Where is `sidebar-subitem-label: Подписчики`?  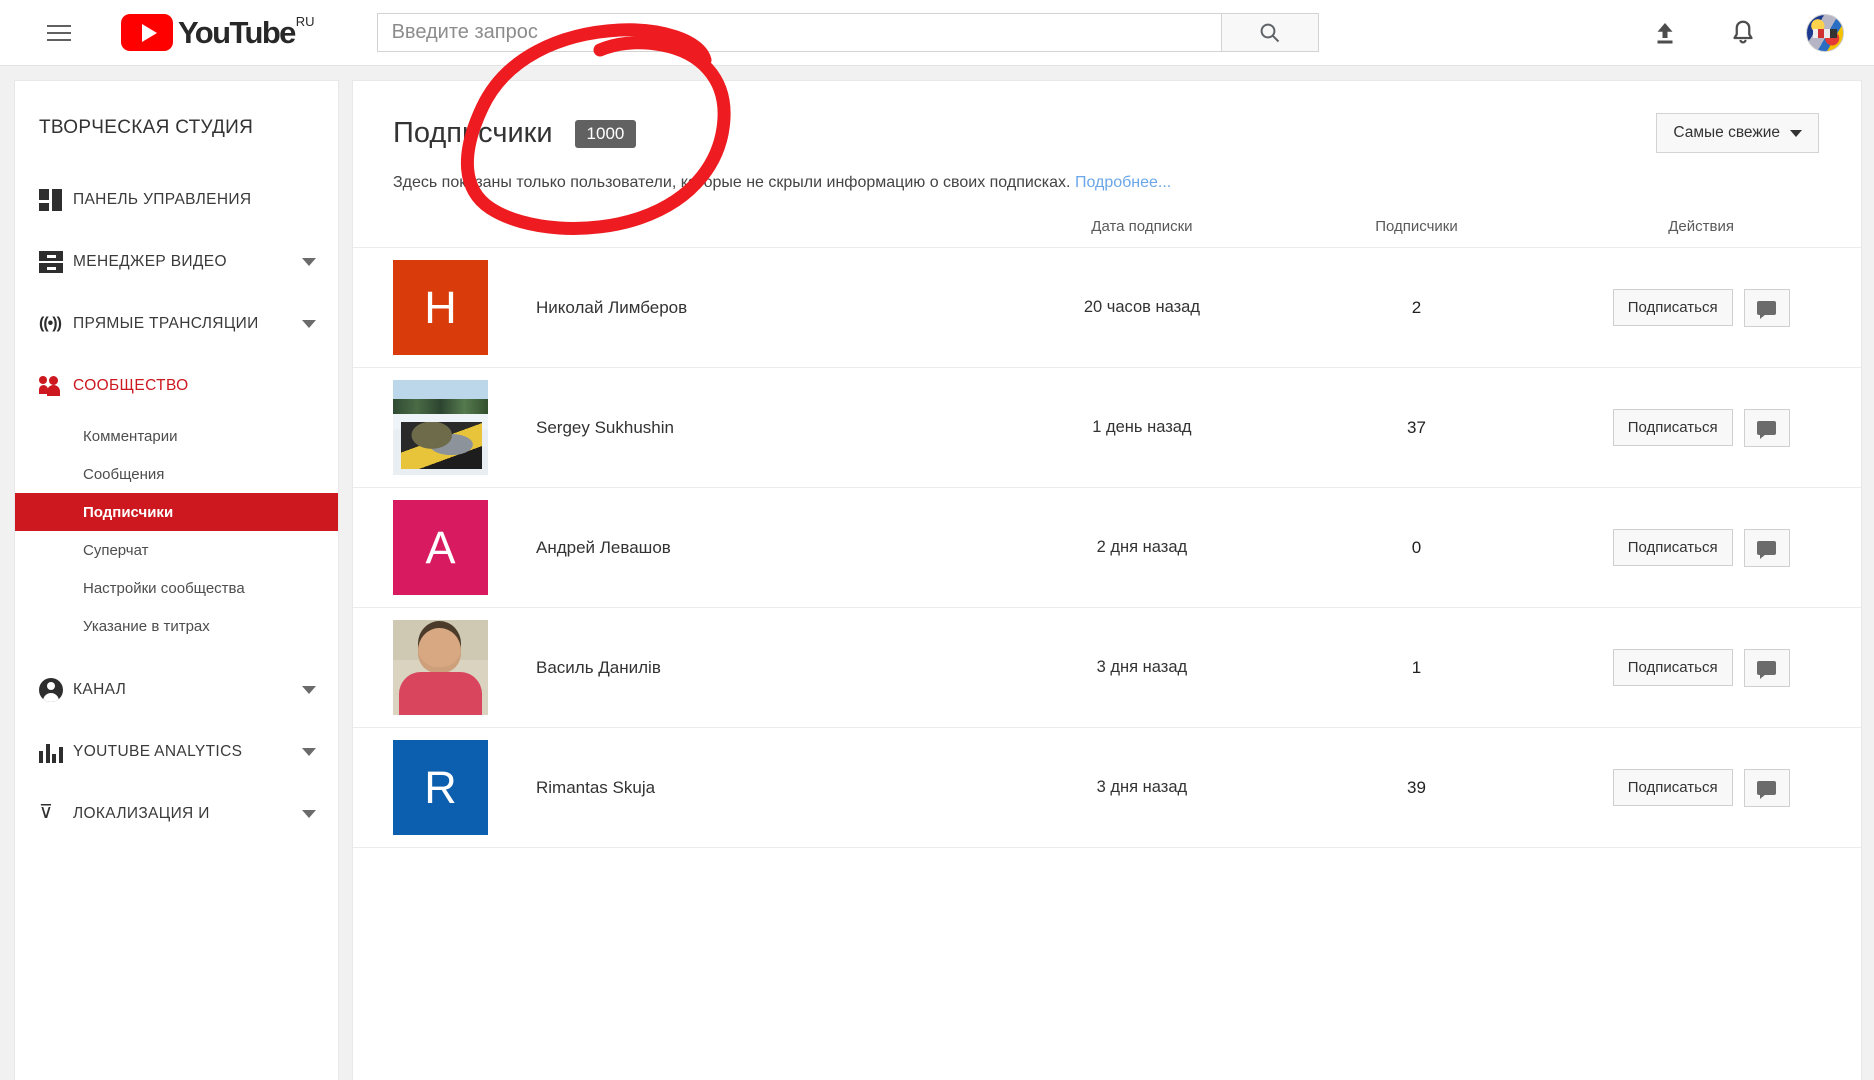 sidebar-subitem-label: Подписчики is located at coordinates (128, 512).